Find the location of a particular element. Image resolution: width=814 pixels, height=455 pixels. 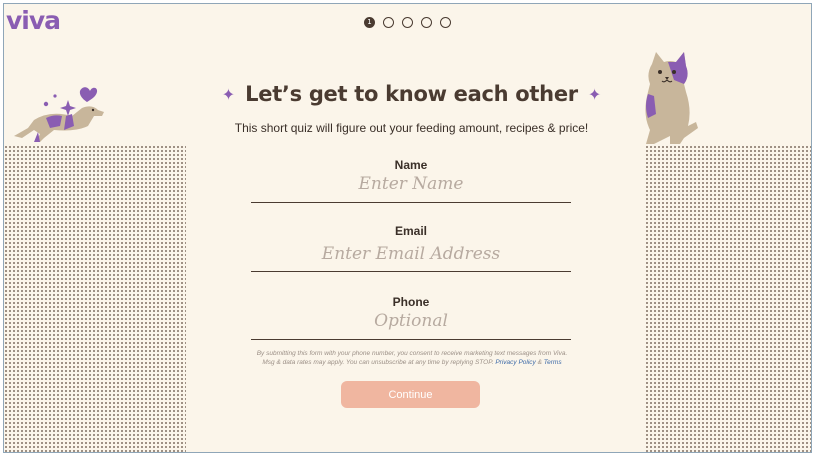

dotted-pattern-right is located at coordinates (728, 298).